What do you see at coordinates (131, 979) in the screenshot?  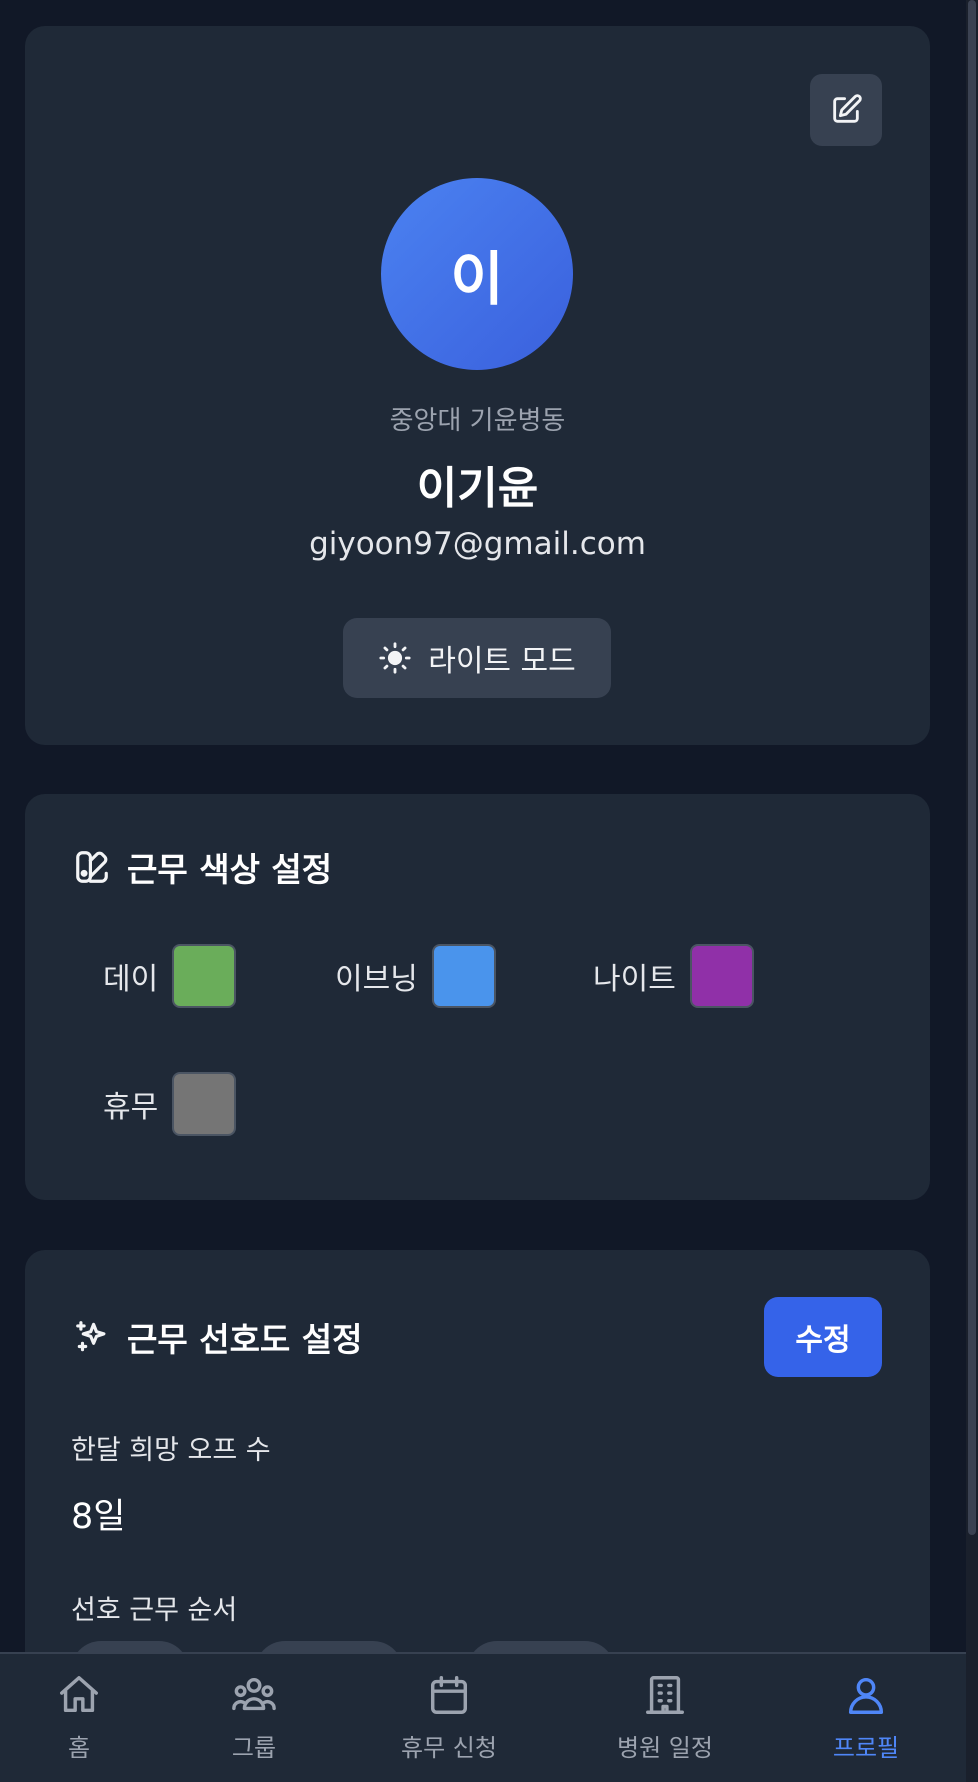 I see `color-label-day: 데이` at bounding box center [131, 979].